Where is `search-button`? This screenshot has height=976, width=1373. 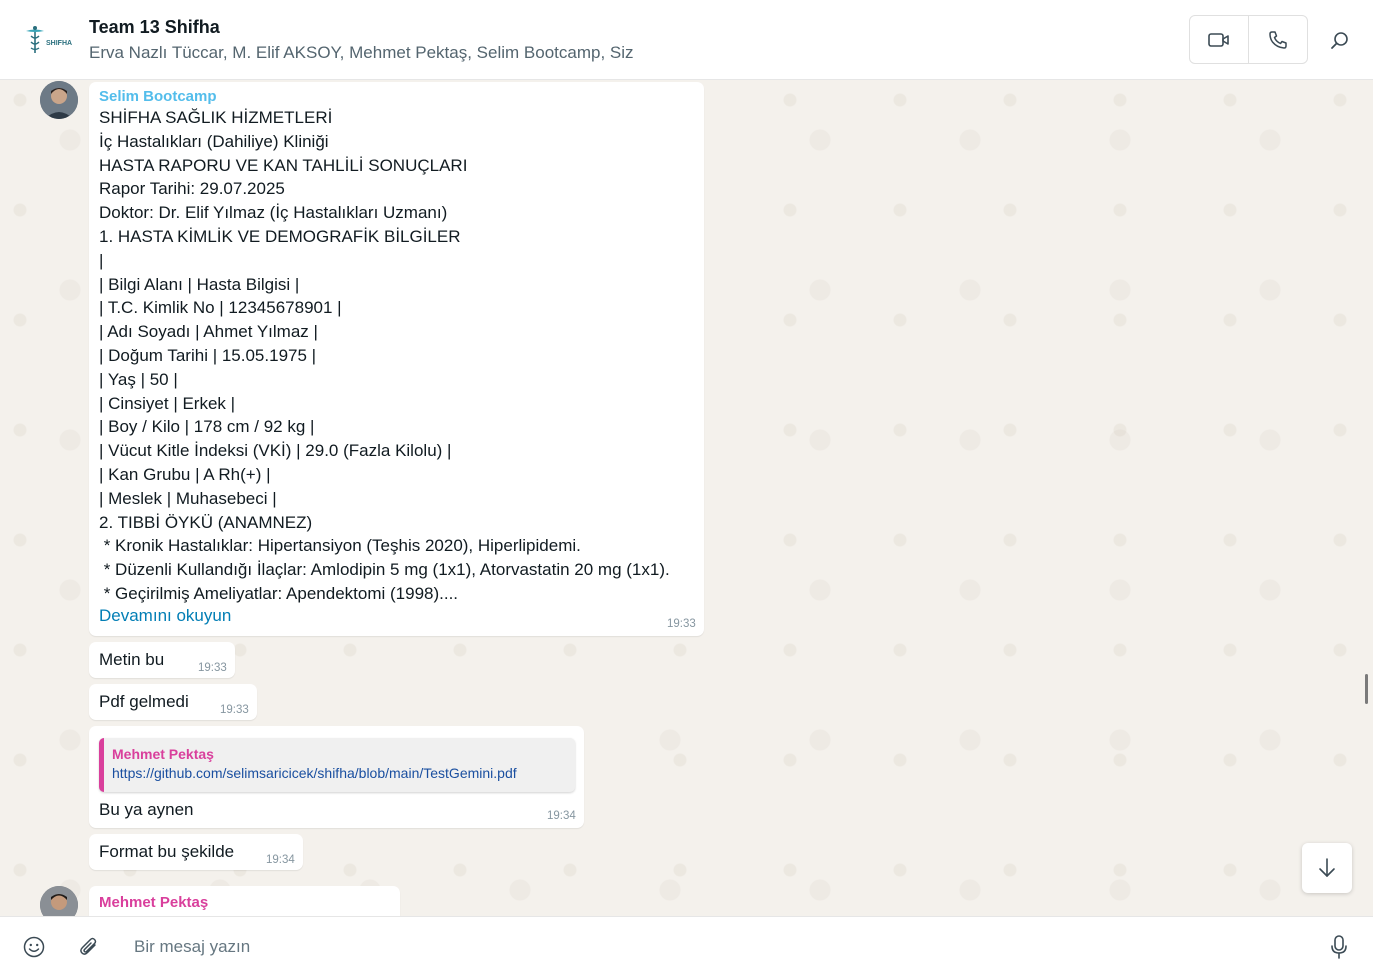
search-button is located at coordinates (1340, 41).